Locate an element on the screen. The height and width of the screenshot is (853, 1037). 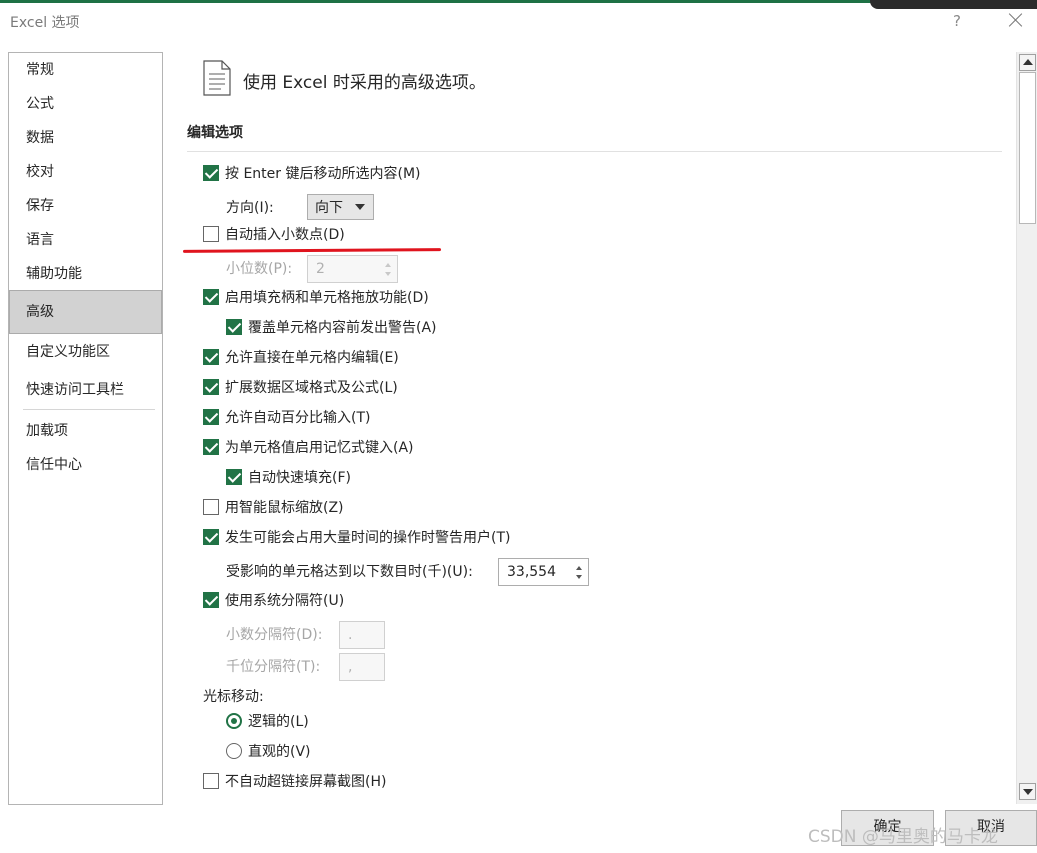
page-title: 使用 Excel 时采用的高级选项。 is located at coordinates (364, 83).